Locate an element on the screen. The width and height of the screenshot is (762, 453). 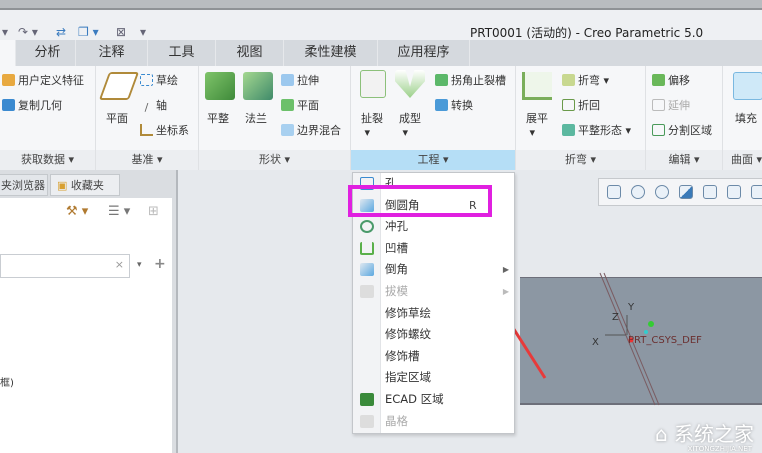
csys-marker-cyan is located at coordinates (646, 332).